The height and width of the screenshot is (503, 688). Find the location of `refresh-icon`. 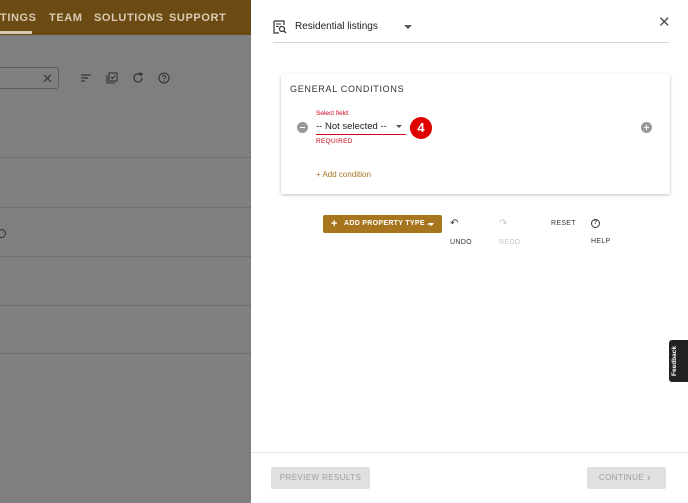

refresh-icon is located at coordinates (138, 78).